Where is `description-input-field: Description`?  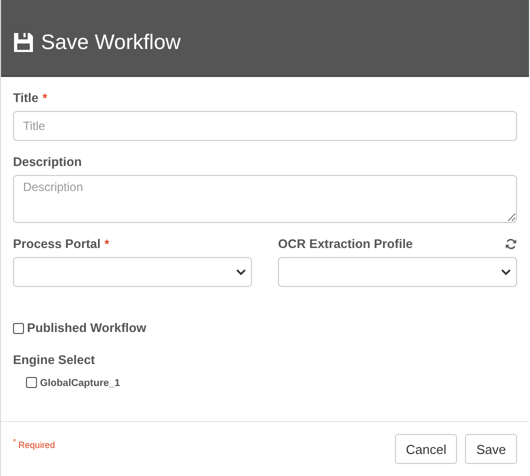
description-input-field: Description is located at coordinates (265, 199).